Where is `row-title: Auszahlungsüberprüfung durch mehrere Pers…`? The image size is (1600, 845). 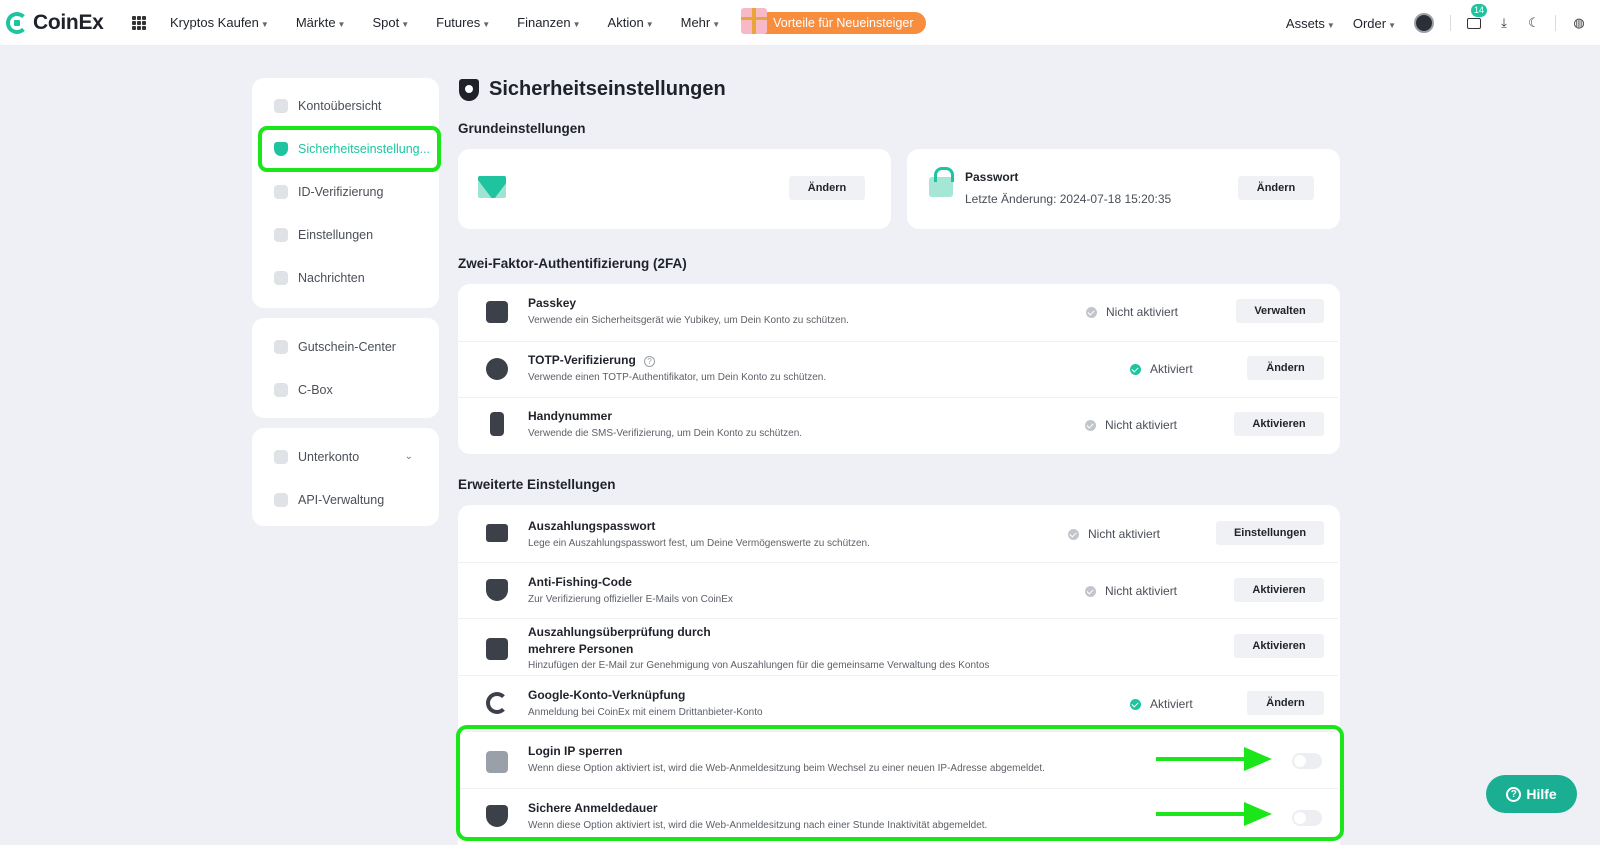 row-title: Auszahlungsüberprüfung durch mehrere Pers… is located at coordinates (619, 640).